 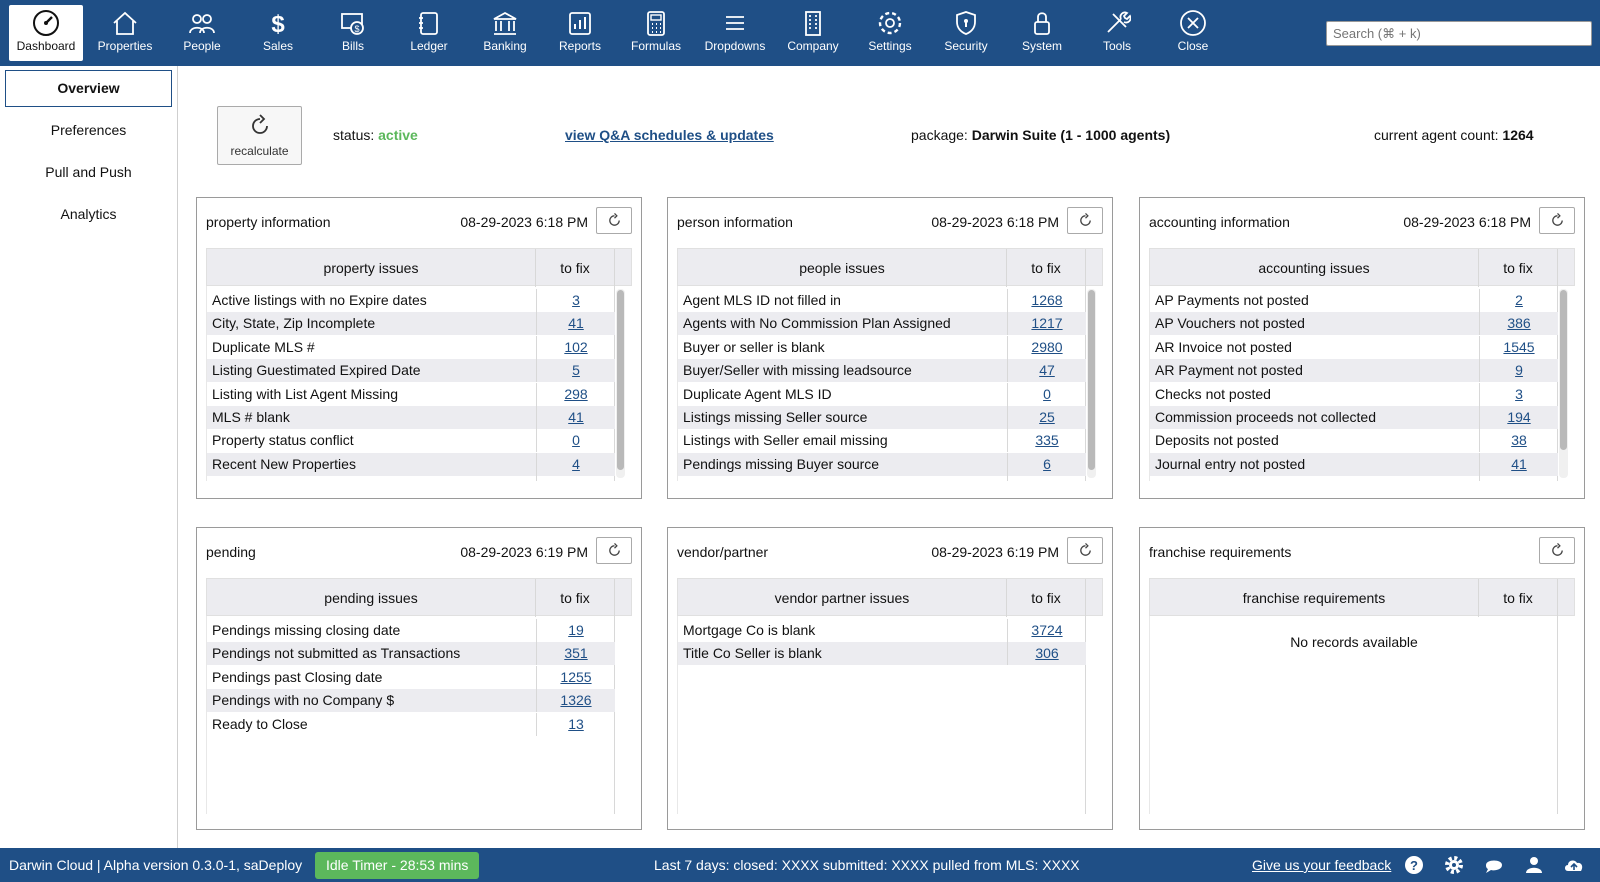 I want to click on issue-count-link: 1545, so click(x=1518, y=347).